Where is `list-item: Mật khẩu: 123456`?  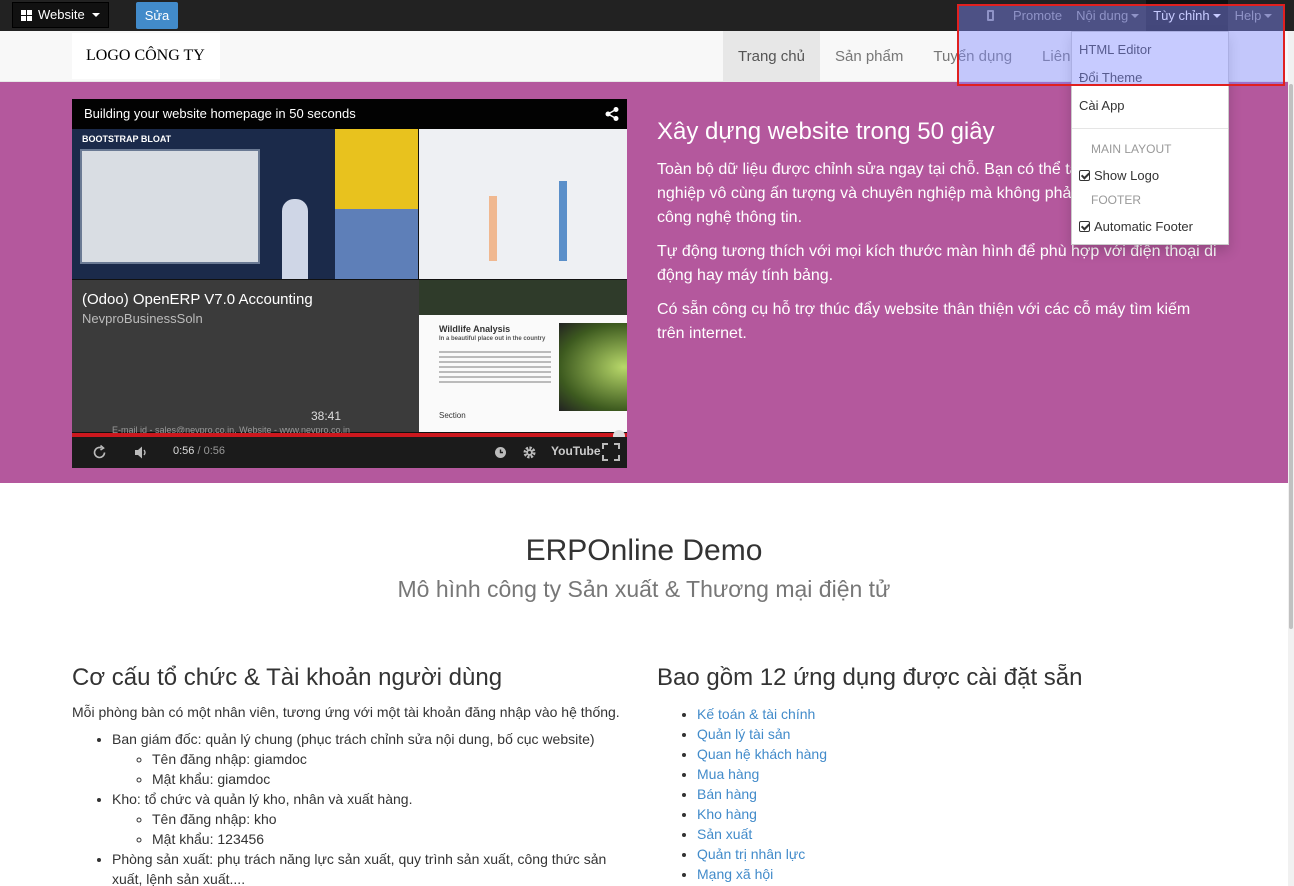
list-item: Mật khẩu: 123456 is located at coordinates (392, 839).